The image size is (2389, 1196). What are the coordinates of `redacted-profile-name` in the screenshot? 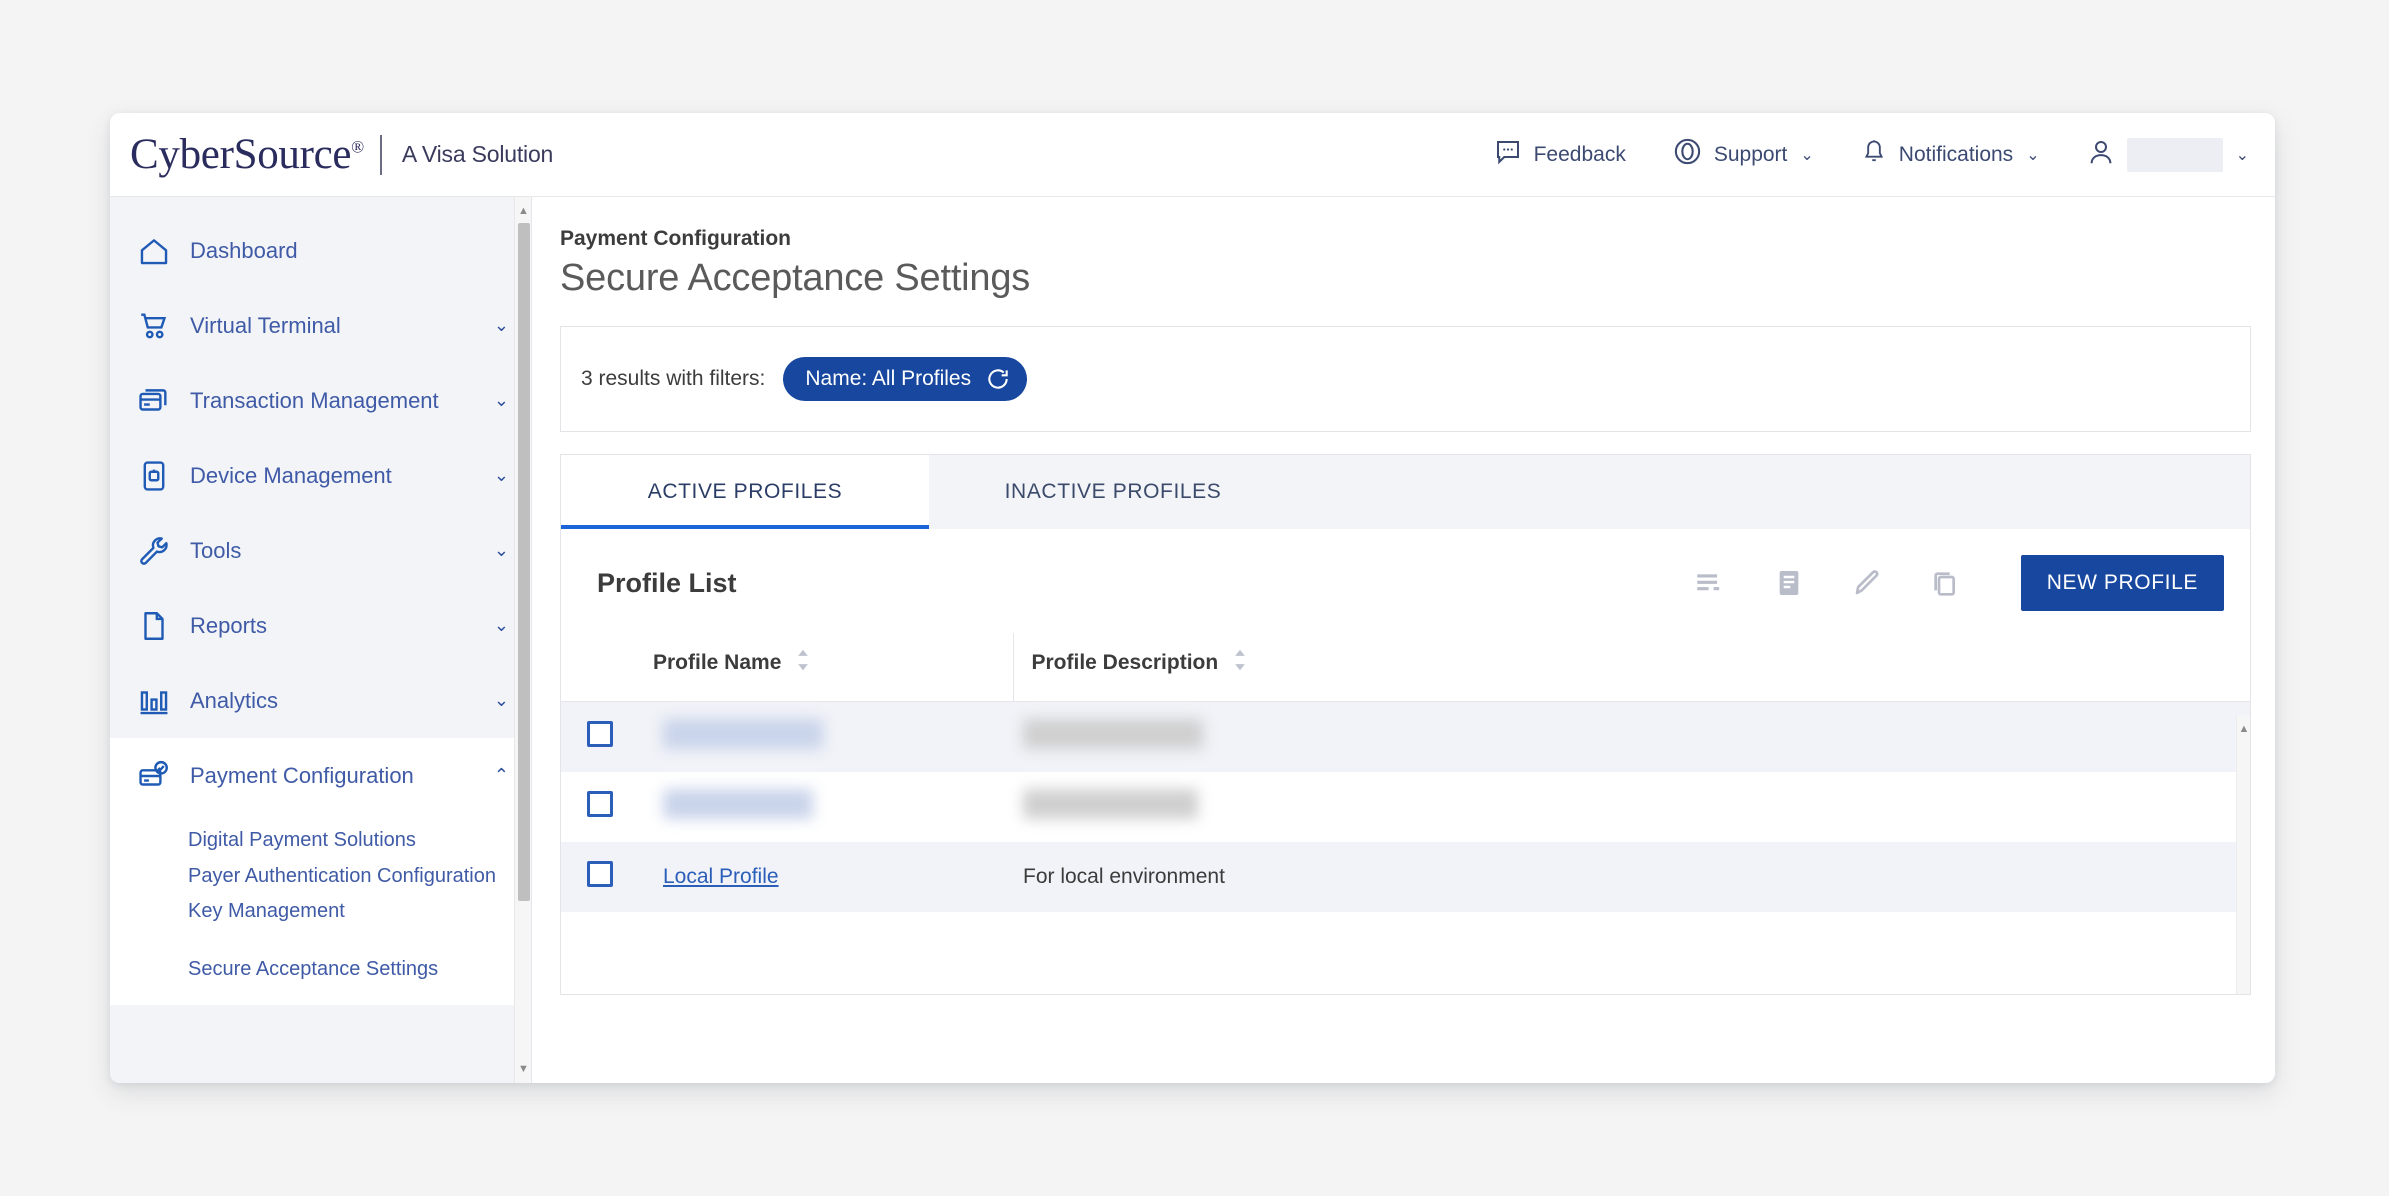 It's located at (743, 733).